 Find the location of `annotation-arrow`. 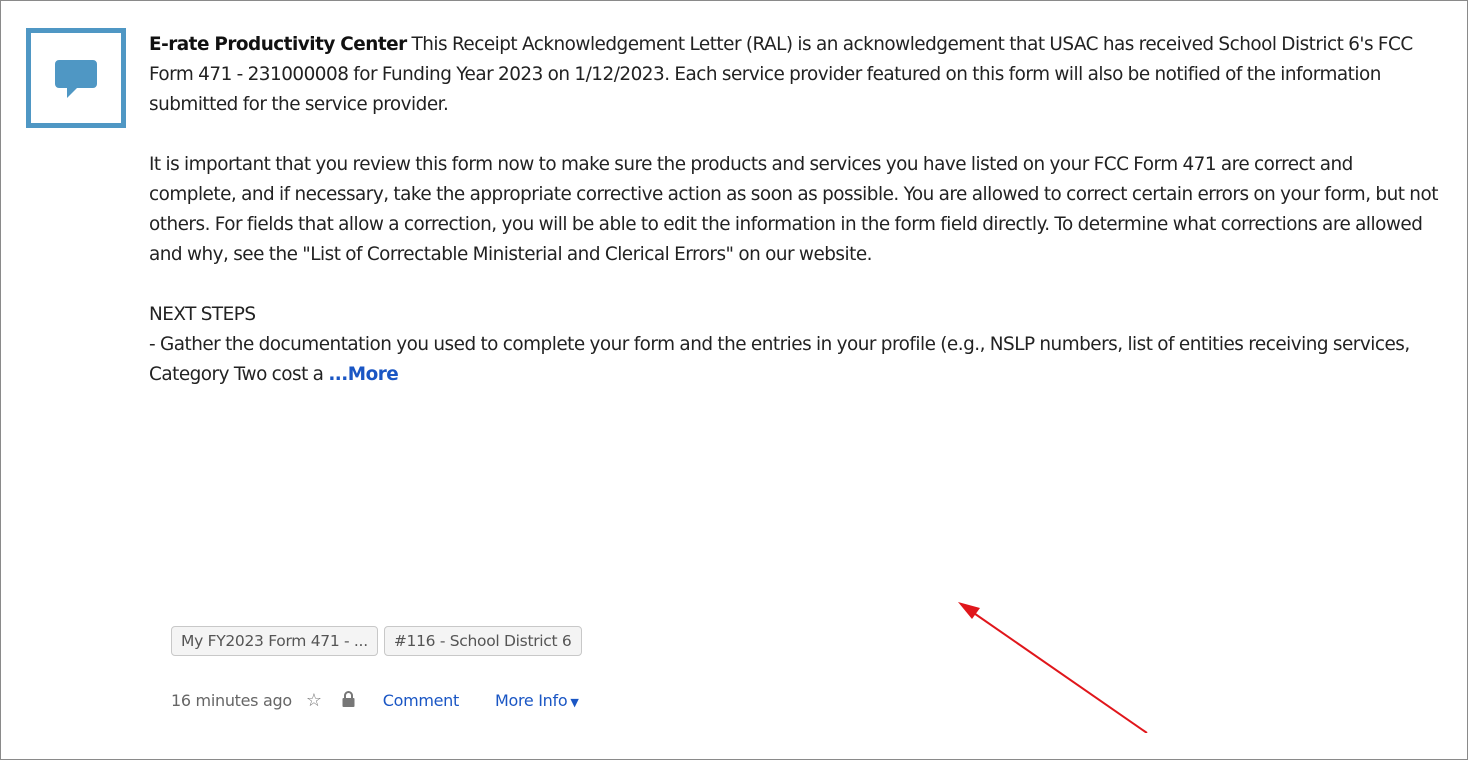

annotation-arrow is located at coordinates (1053, 667).